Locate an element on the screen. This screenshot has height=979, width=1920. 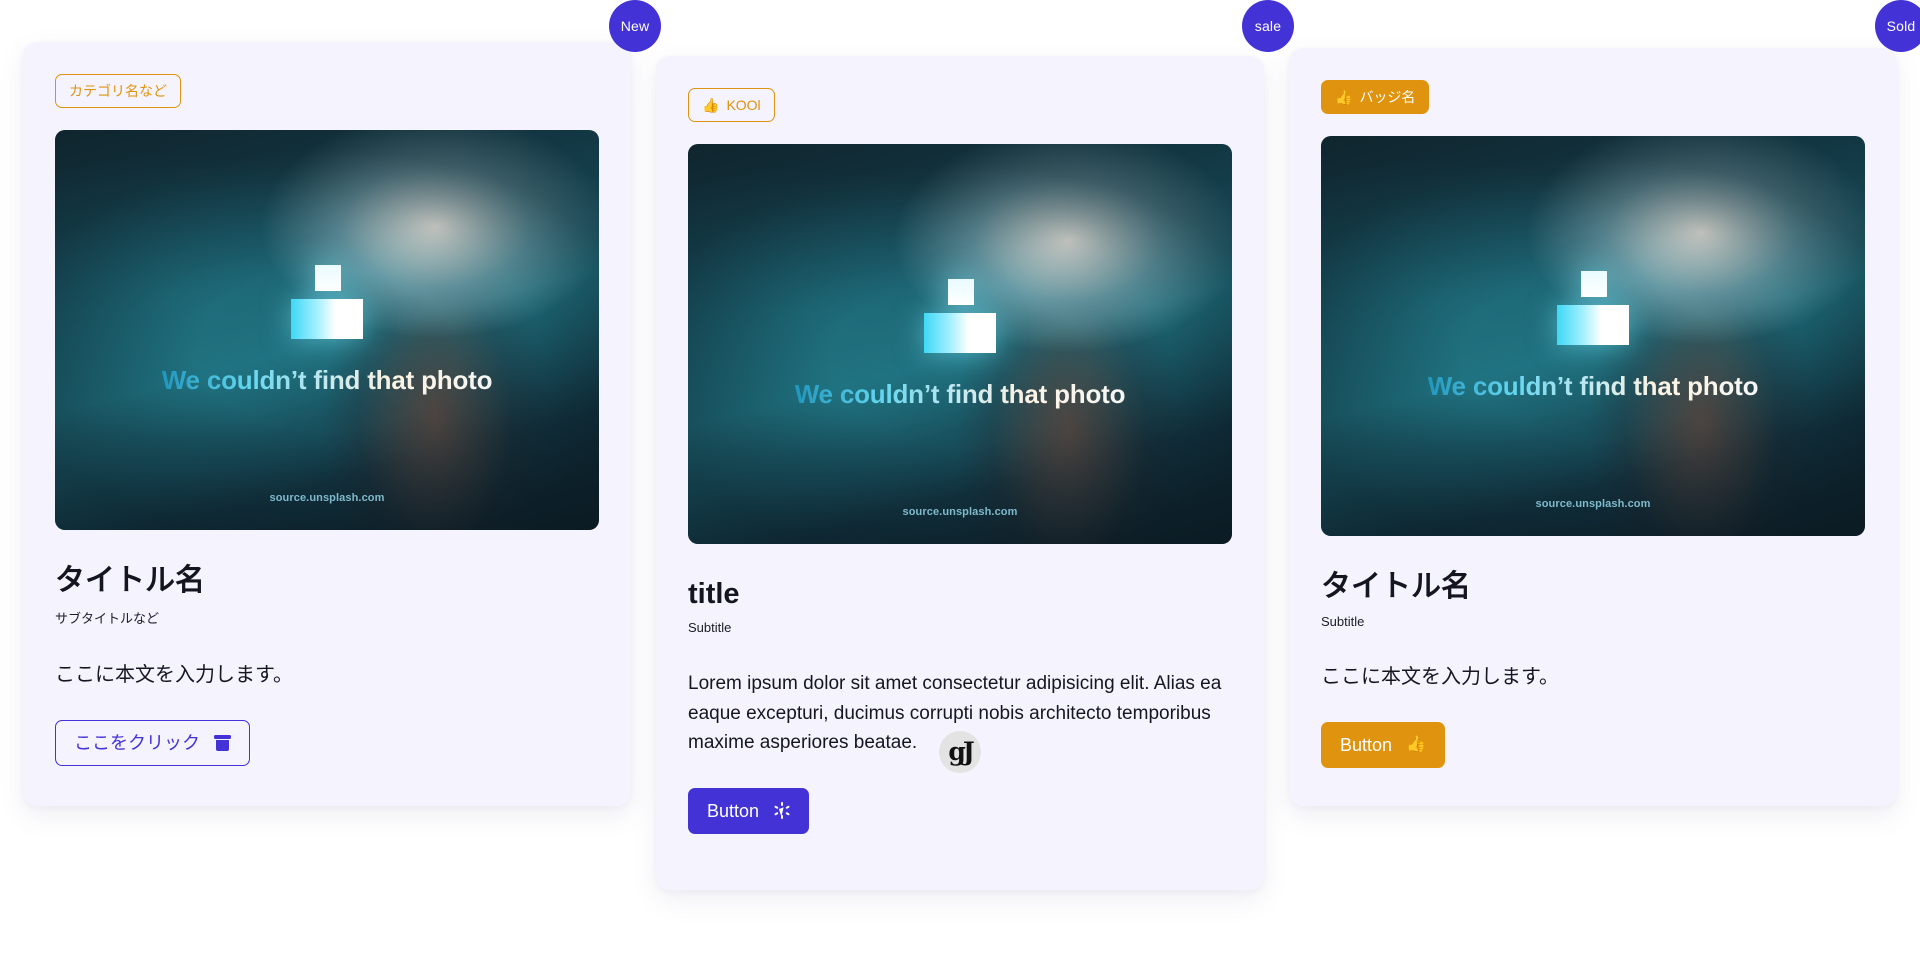
category-tag-2: 👍 KOOl is located at coordinates (731, 105).